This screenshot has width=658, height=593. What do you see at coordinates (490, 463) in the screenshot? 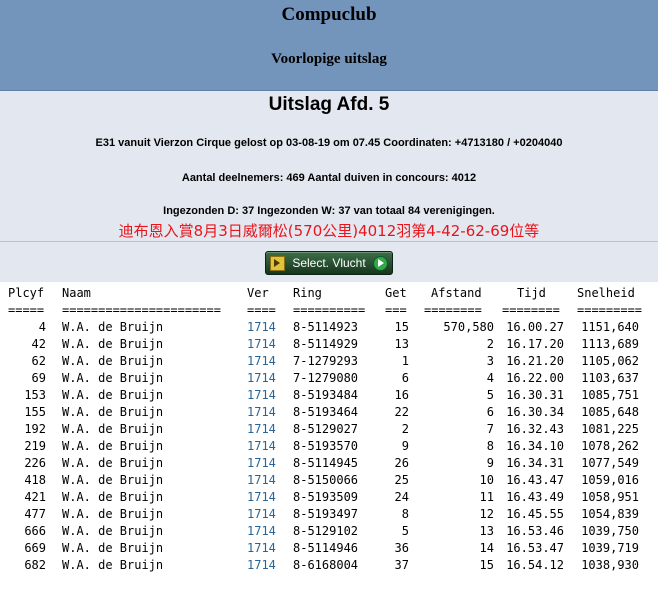
I see `cell-afstand: 9` at bounding box center [490, 463].